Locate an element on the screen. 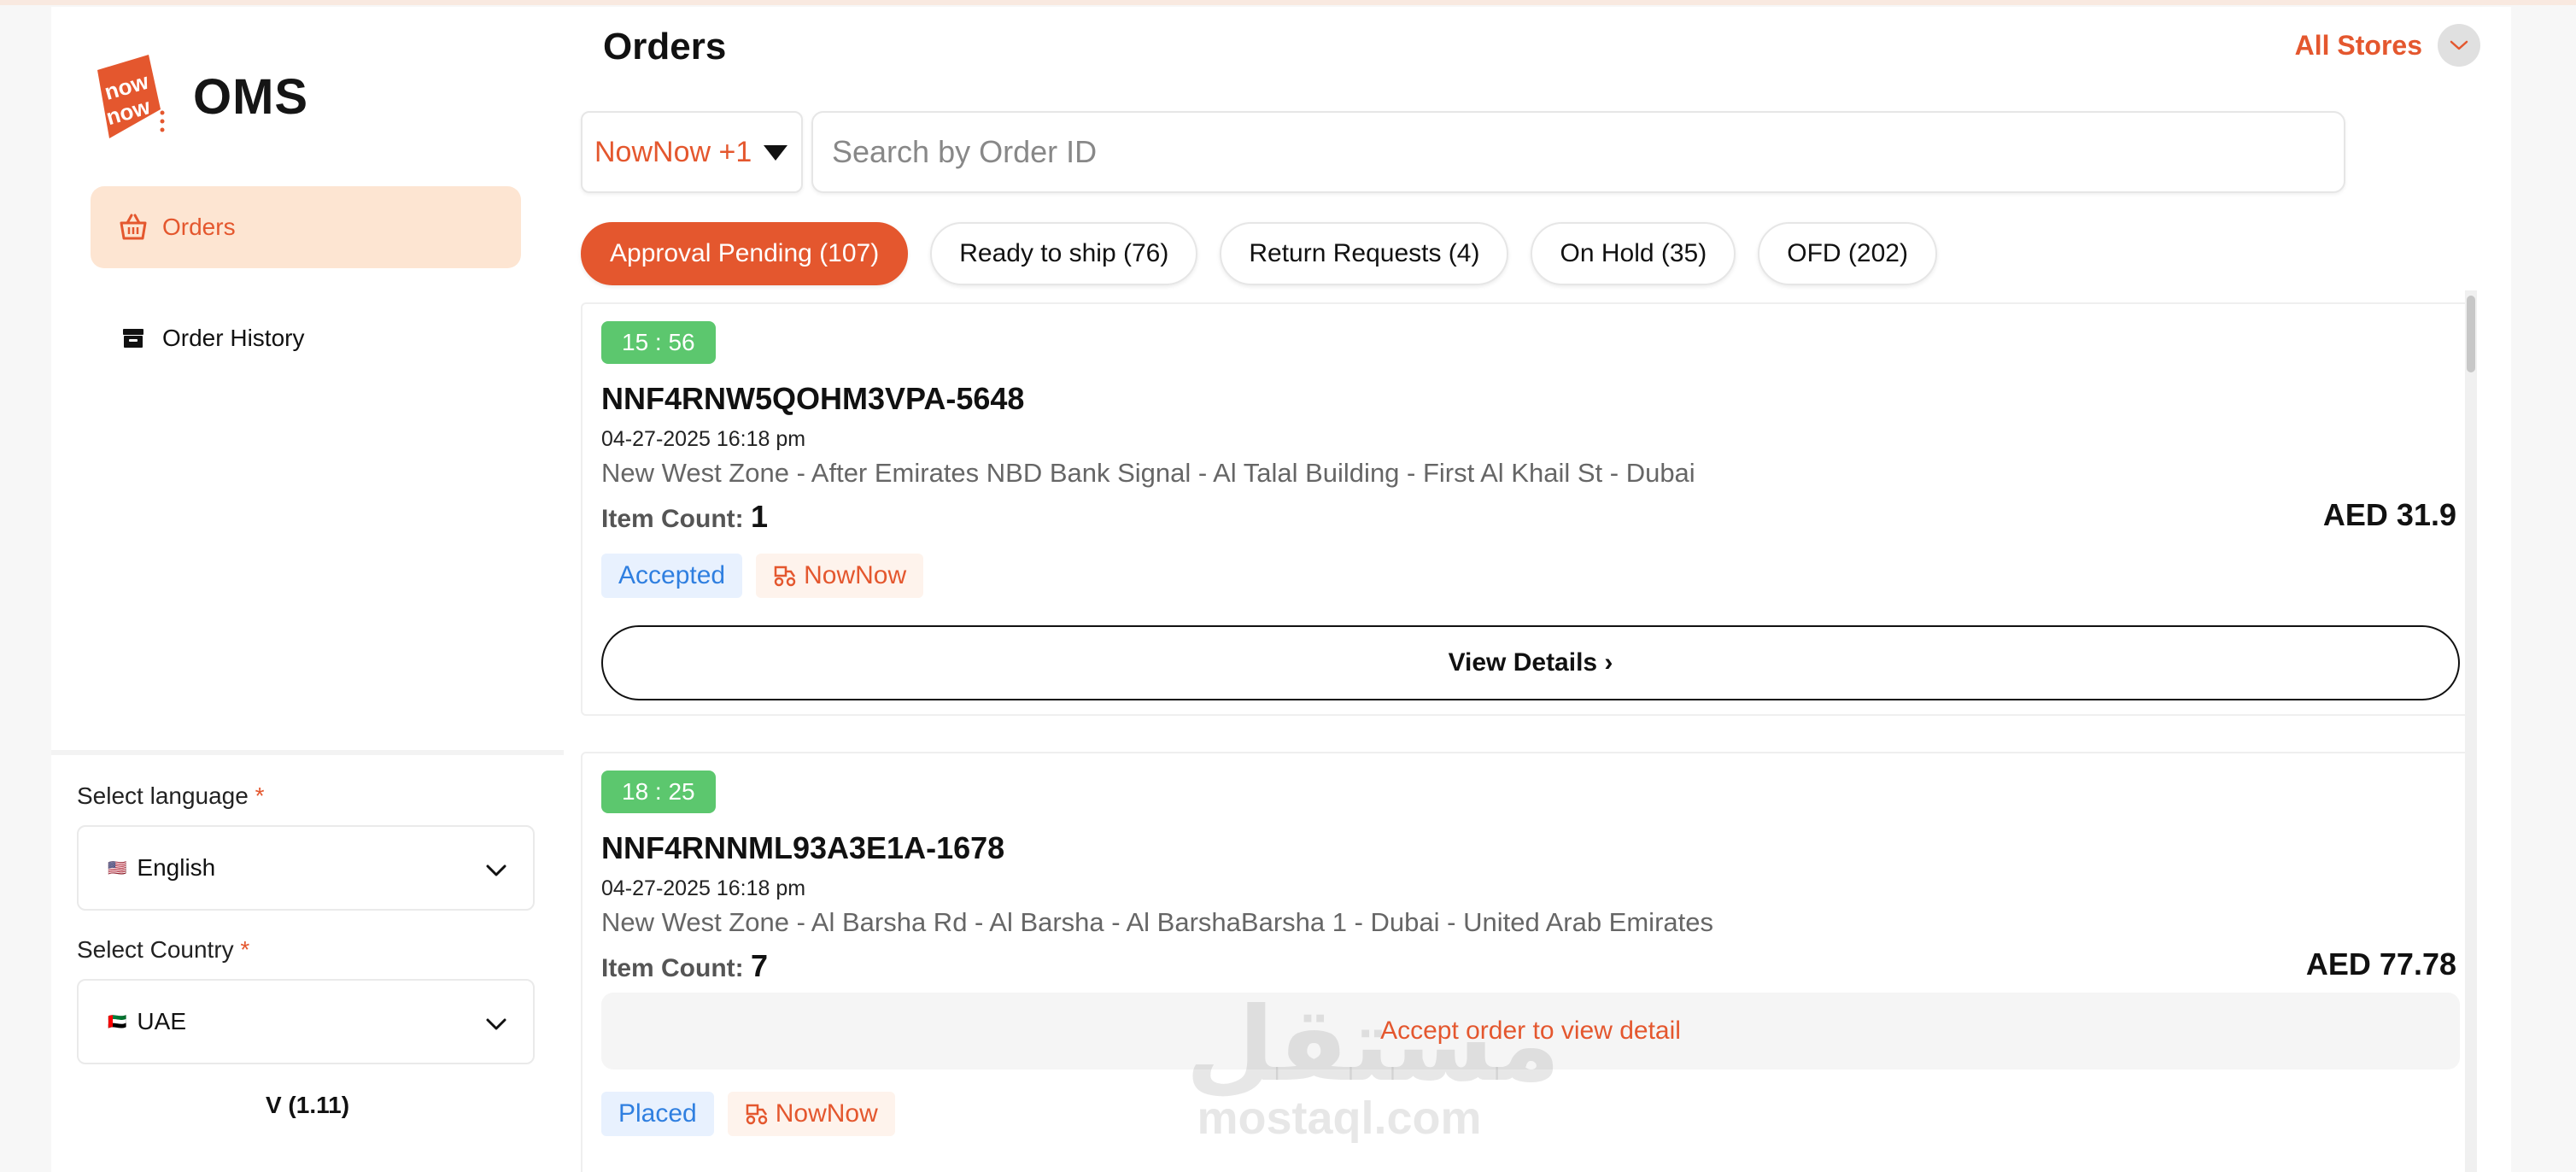 Image resolution: width=2576 pixels, height=1172 pixels. order-badges: Placed NowNow is located at coordinates (755, 1114).